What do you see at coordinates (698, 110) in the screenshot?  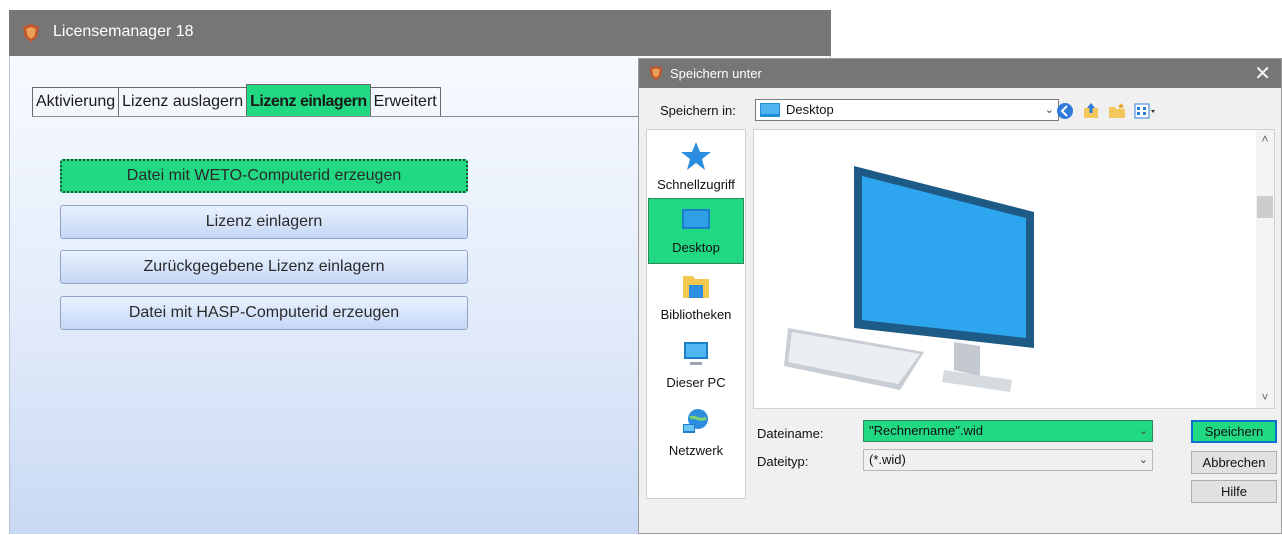 I see `save-in-label: Speichern in:` at bounding box center [698, 110].